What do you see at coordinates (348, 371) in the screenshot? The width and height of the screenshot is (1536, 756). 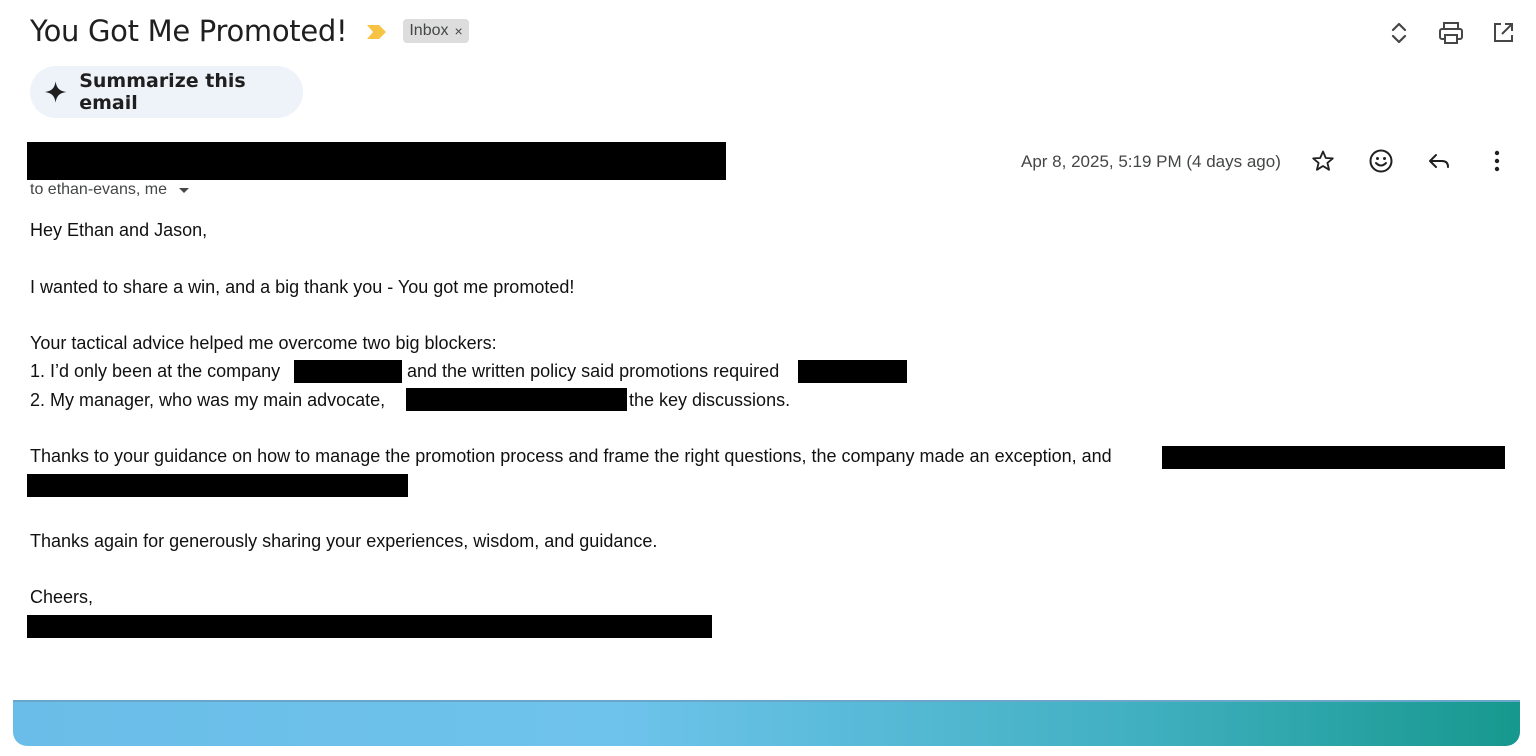 I see `redaction-item-1-duration` at bounding box center [348, 371].